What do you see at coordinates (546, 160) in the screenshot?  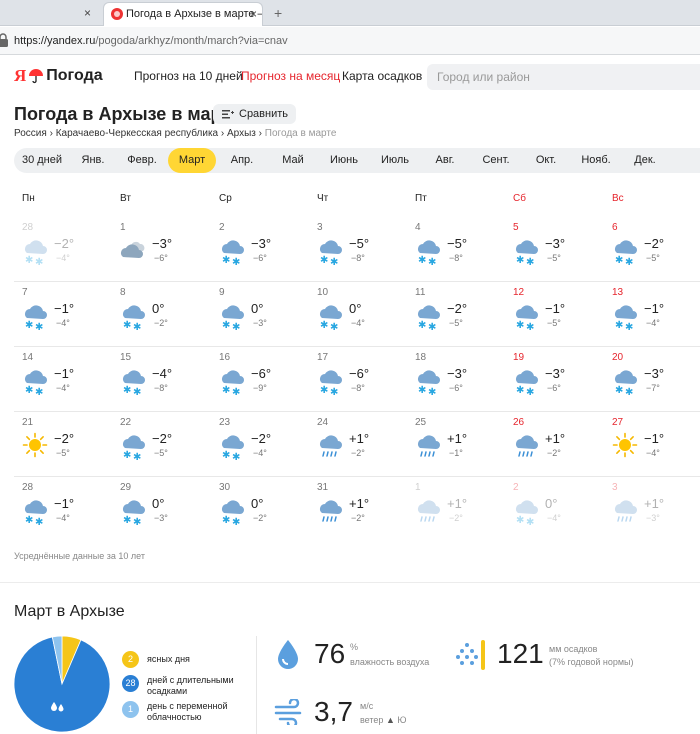 I see `month-tab: Окт.` at bounding box center [546, 160].